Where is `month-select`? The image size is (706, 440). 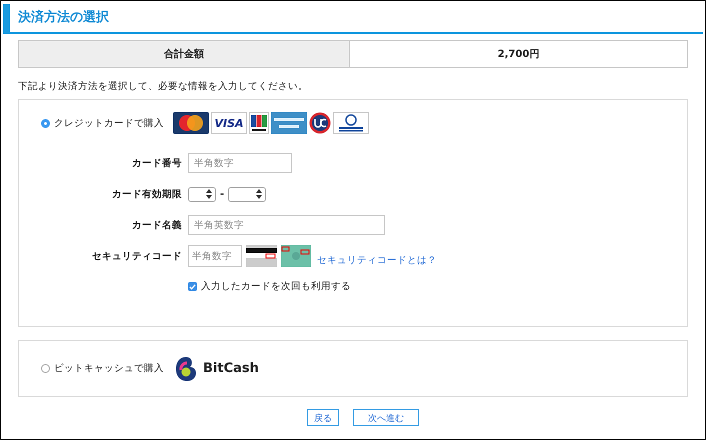 month-select is located at coordinates (202, 194).